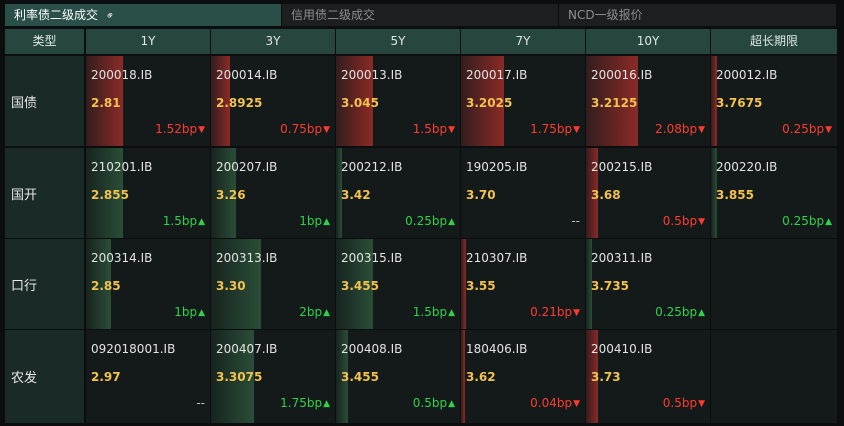  Describe the element at coordinates (496, 75) in the screenshot. I see `bond-code: 200017.IB` at that location.